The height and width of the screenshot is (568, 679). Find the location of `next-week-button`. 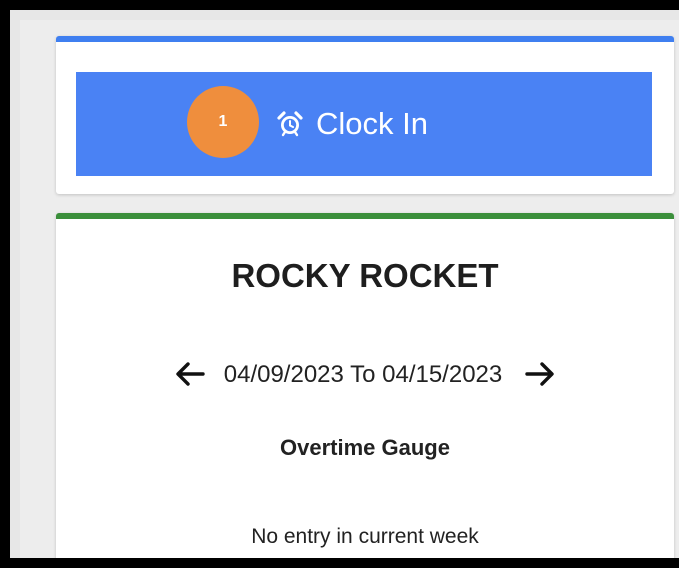

next-week-button is located at coordinates (540, 375).